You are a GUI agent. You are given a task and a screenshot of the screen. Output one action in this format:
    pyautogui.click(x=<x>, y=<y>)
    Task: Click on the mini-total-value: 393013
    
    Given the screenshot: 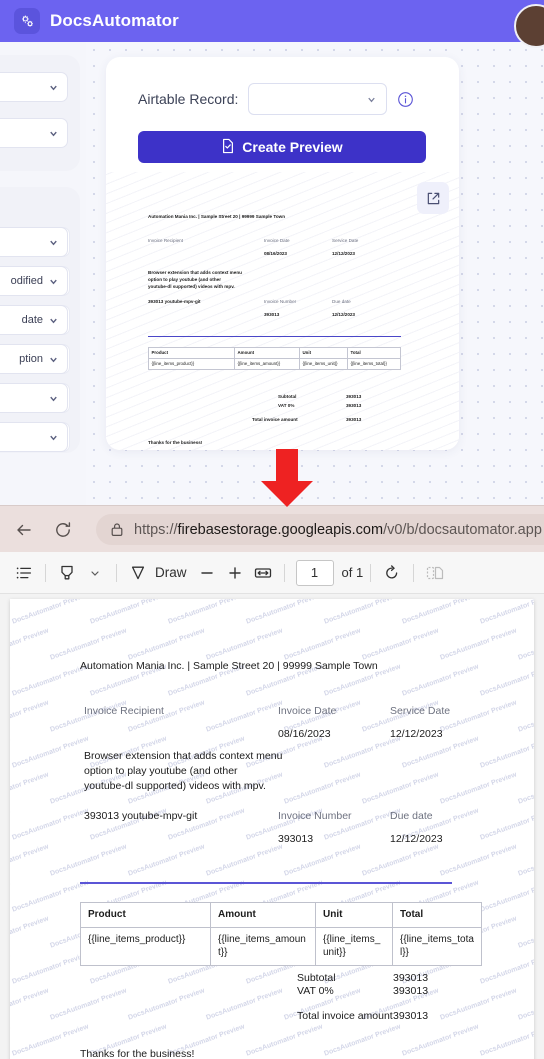 What is the action you would take?
    pyautogui.click(x=354, y=419)
    